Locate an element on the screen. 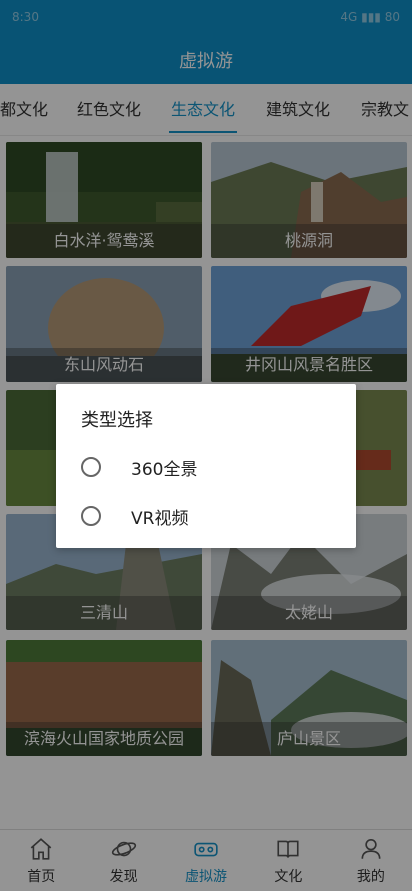  type-select-dialog: 类型选择 360全景 VR视频 is located at coordinates (206, 466).